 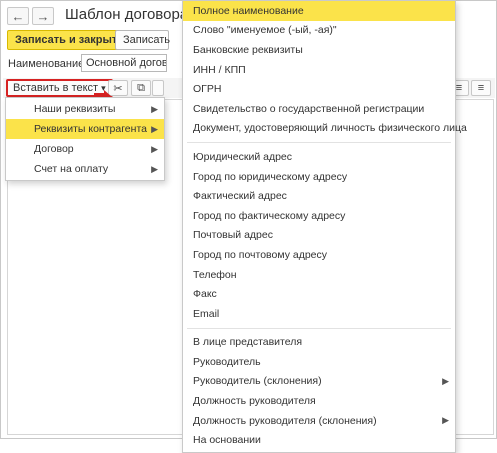 I want to click on submenu-item: Счет на оплату ▶, so click(x=85, y=169).